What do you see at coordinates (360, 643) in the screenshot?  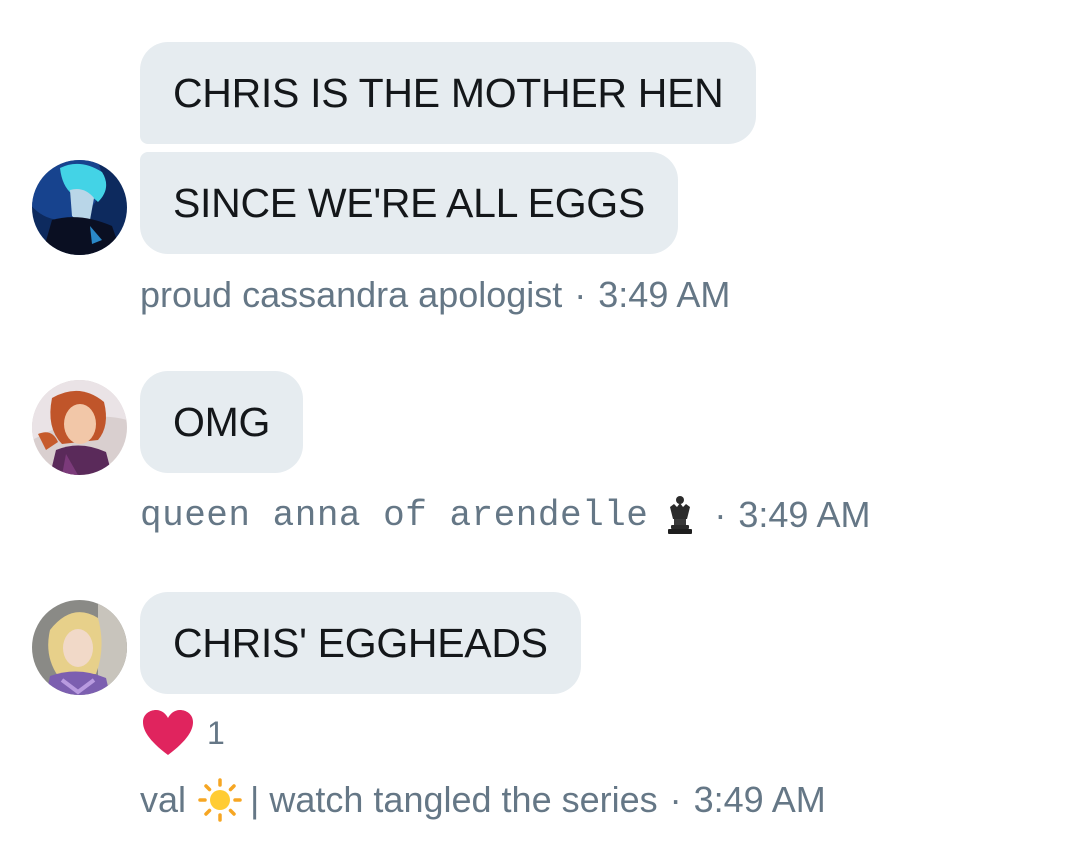 I see `message-bubble: CHRIS' EGGHEADS` at bounding box center [360, 643].